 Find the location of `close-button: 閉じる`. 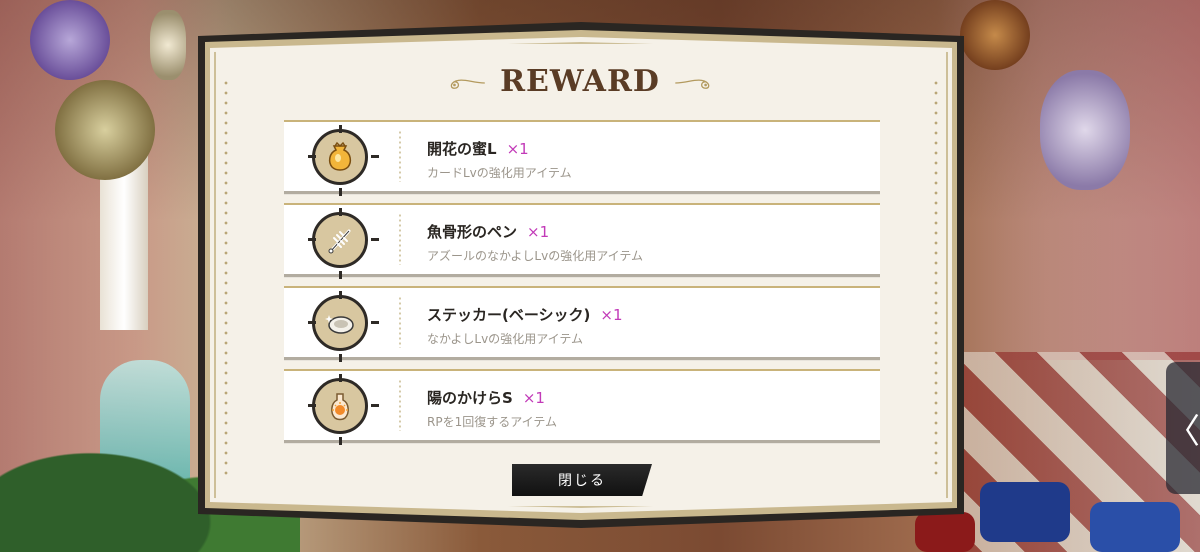

close-button: 閉じる is located at coordinates (582, 480).